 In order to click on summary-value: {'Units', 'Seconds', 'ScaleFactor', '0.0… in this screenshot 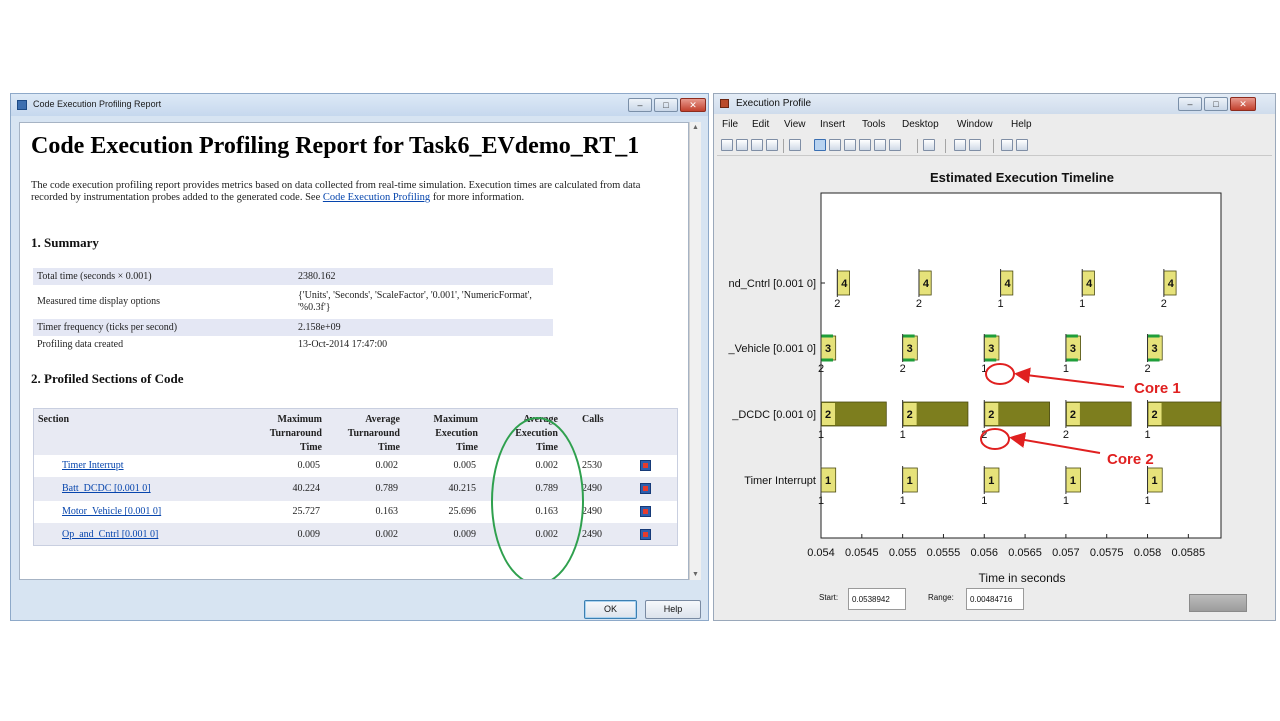, I will do `click(415, 301)`.